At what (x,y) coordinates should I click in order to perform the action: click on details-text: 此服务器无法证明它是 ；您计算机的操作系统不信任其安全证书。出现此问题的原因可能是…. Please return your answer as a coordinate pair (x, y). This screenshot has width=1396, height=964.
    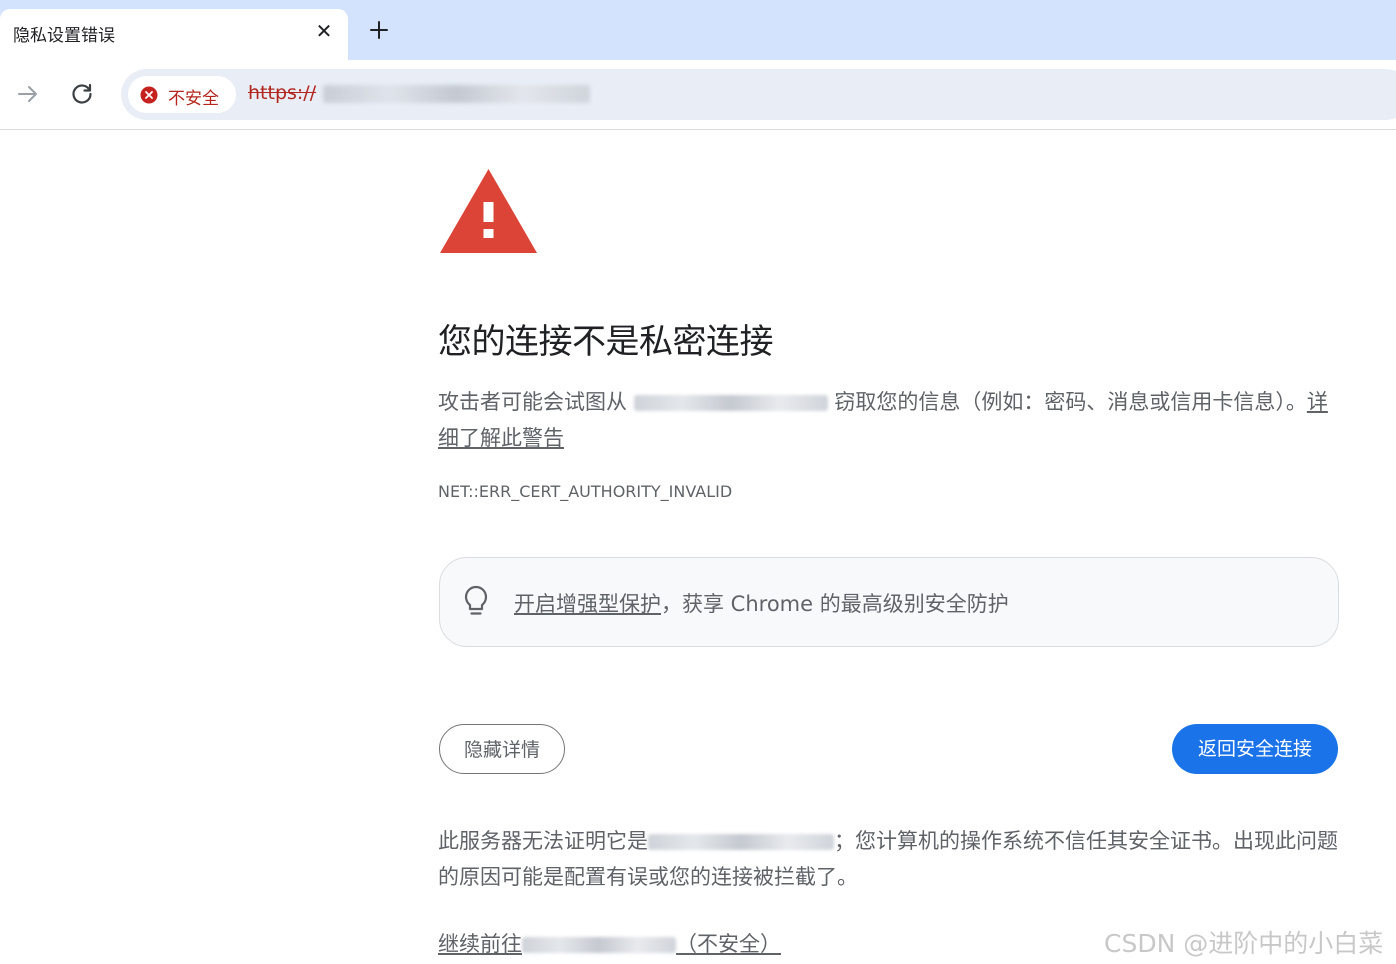
    Looking at the image, I should click on (888, 859).